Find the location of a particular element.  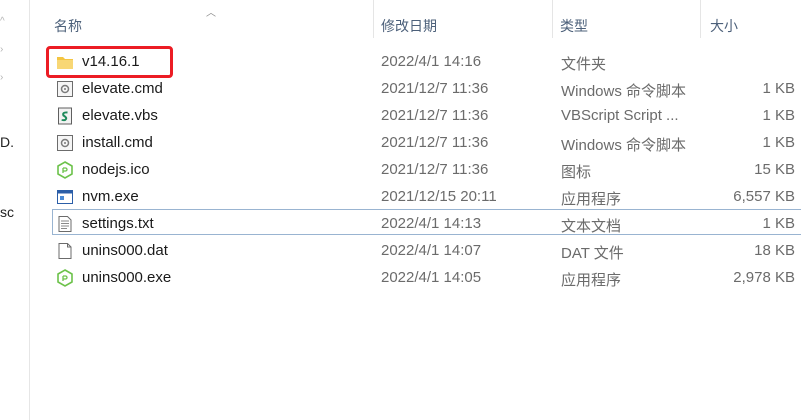

file-name: unins000.exe is located at coordinates (127, 277).